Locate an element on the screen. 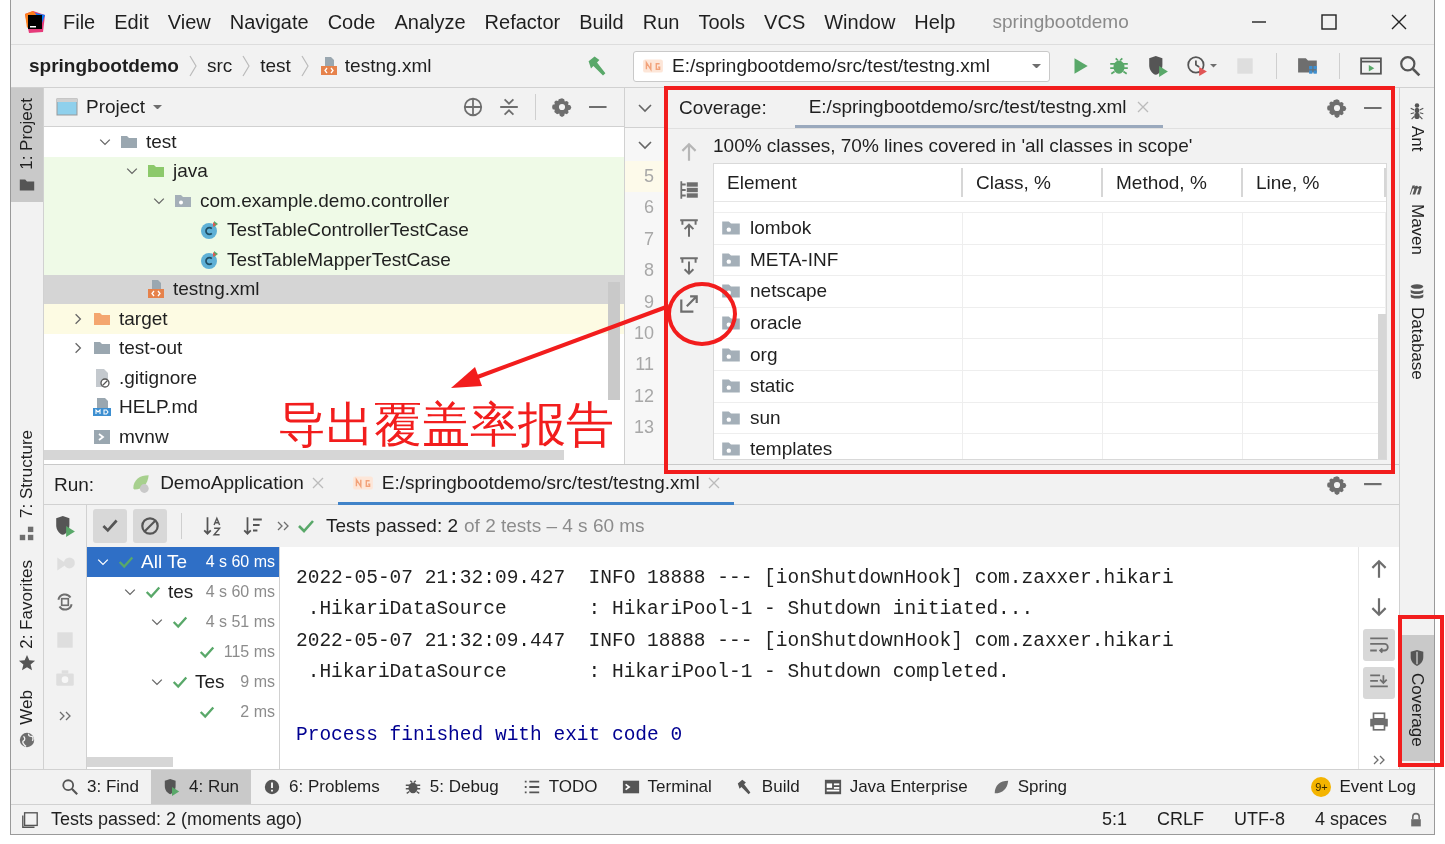 Image resolution: width=1445 pixels, height=844 pixels. table-cell: org is located at coordinates (838, 354).